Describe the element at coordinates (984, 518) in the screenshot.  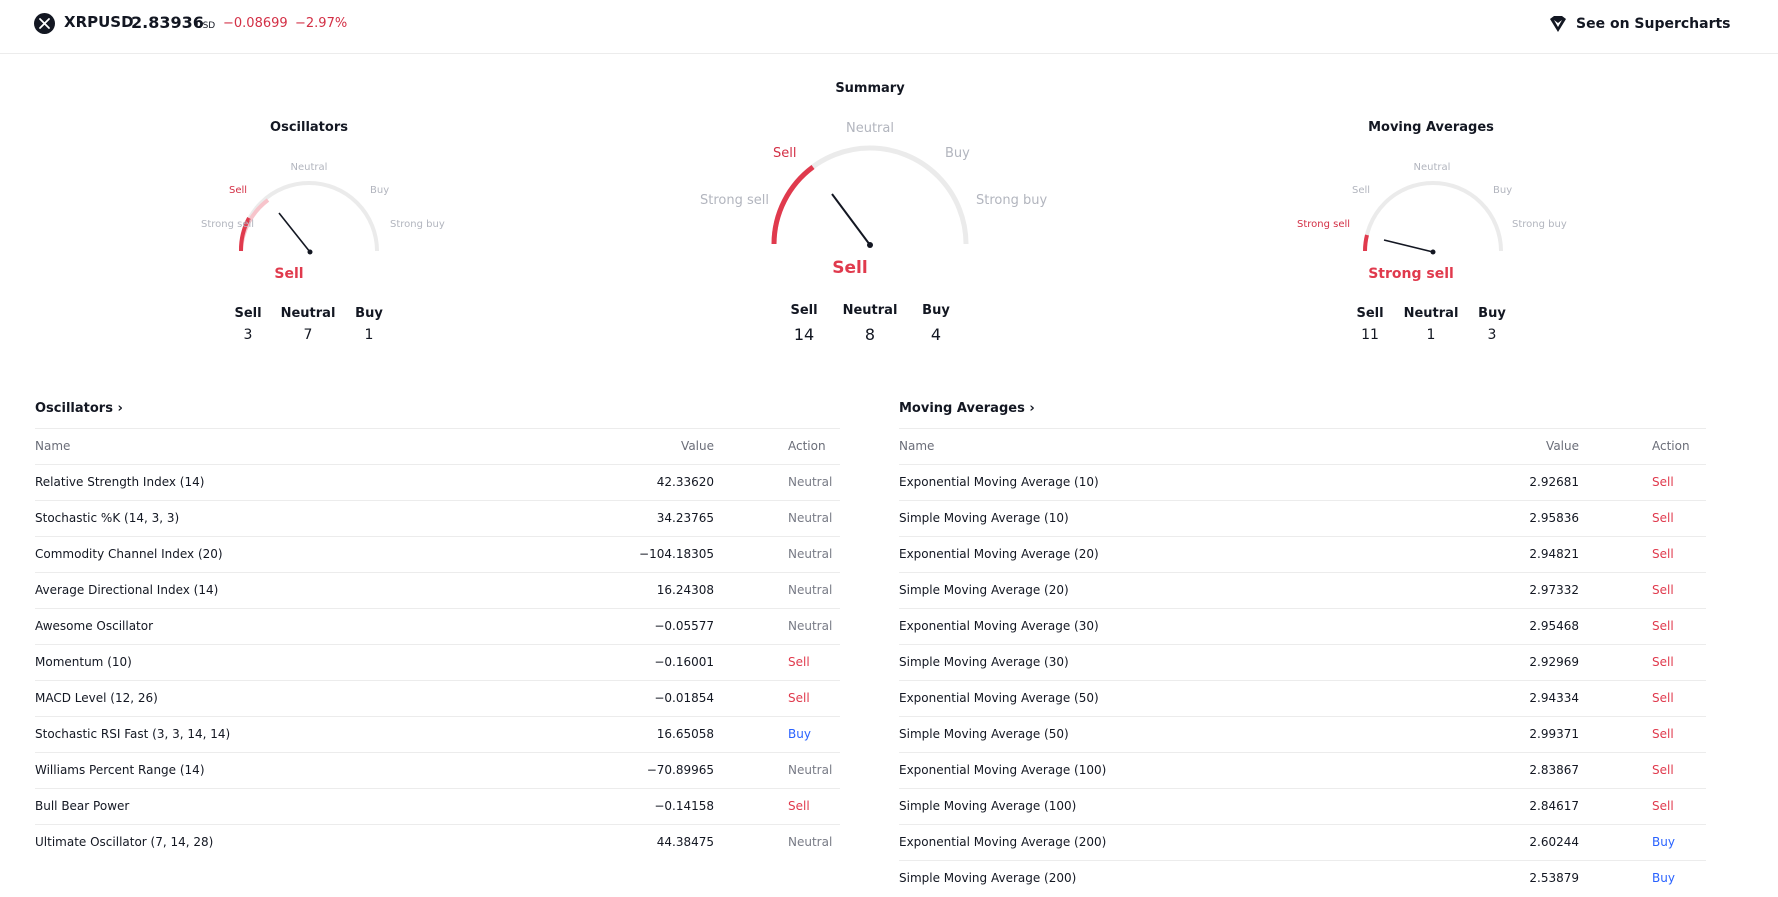
I see `indicator-name: Simple Moving Average (10)` at that location.